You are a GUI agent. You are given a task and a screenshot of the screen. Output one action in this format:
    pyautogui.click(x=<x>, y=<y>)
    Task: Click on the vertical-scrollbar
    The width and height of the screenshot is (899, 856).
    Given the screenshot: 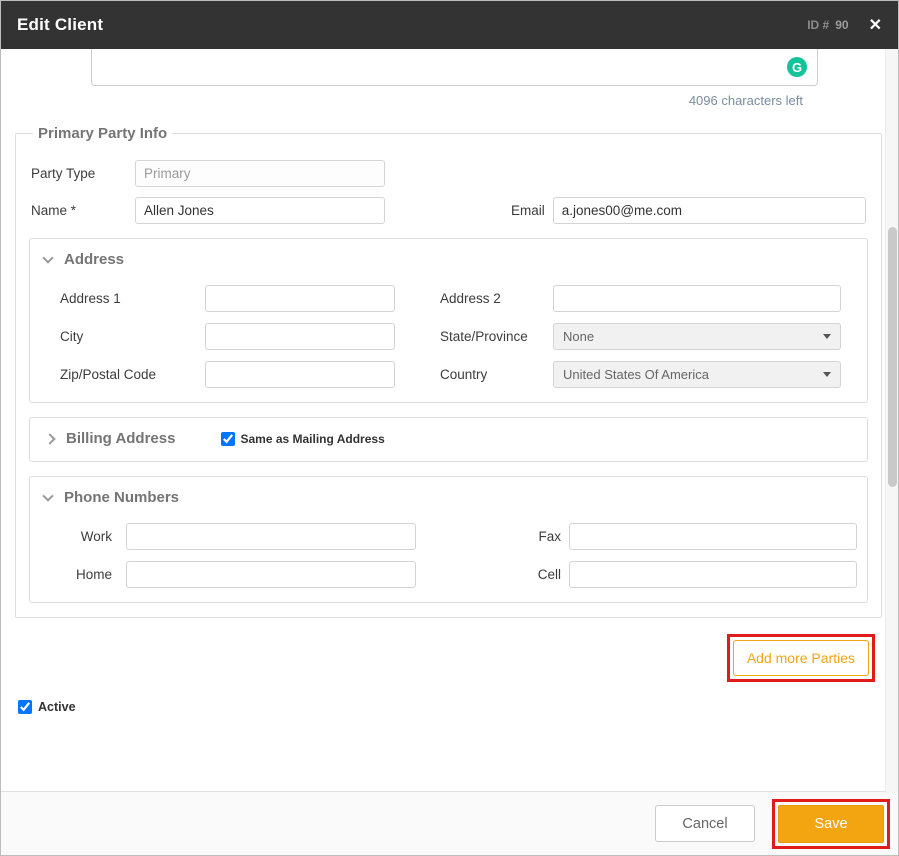 What is the action you would take?
    pyautogui.click(x=891, y=421)
    